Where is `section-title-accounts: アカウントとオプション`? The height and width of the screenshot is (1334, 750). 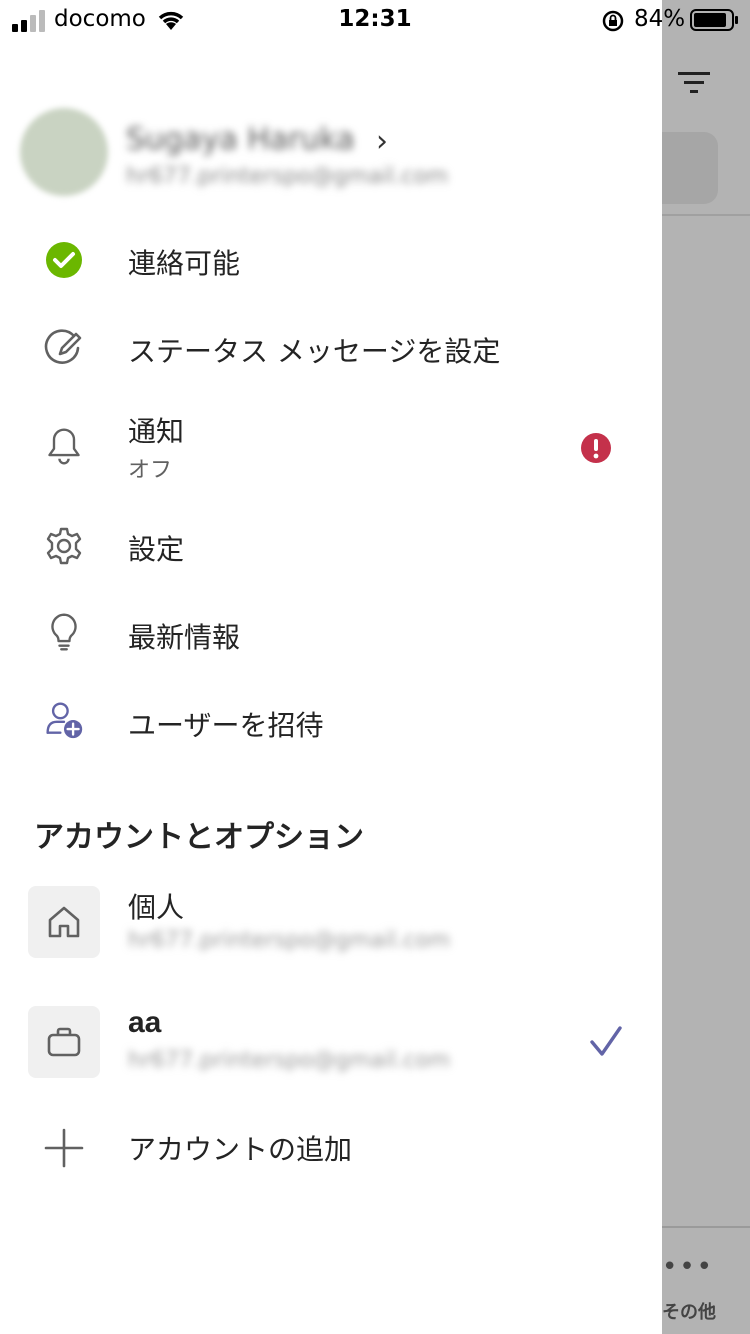 section-title-accounts: アカウントとオプション is located at coordinates (199, 837).